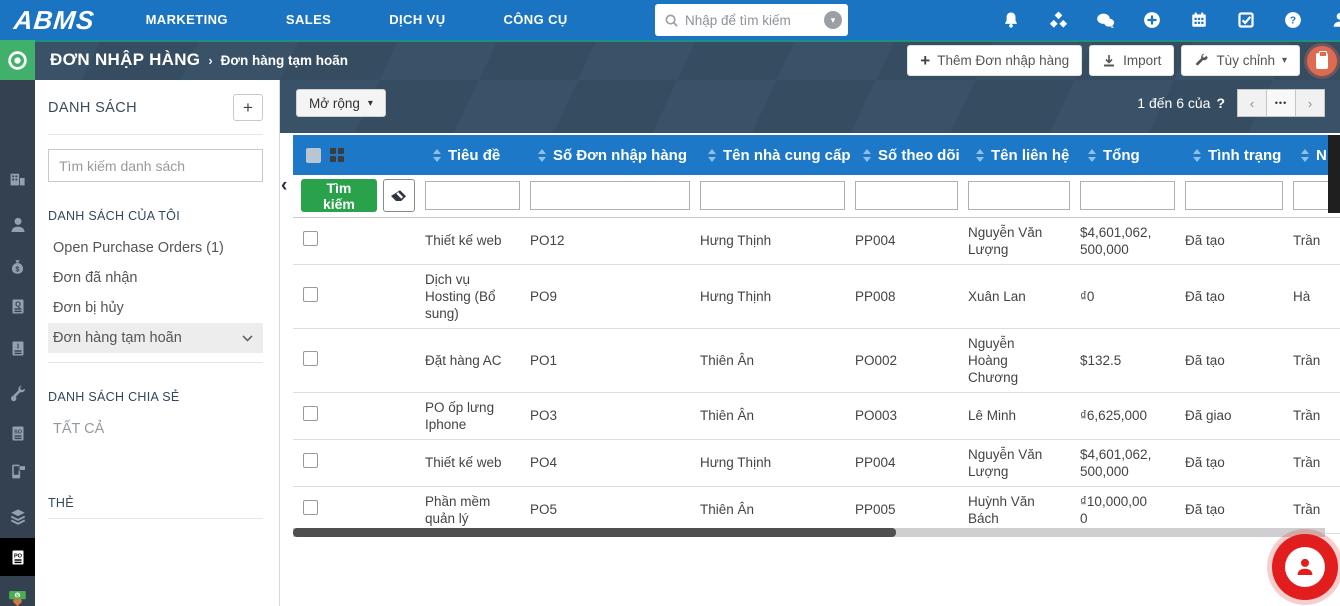 This screenshot has width=1340, height=606. Describe the element at coordinates (155, 278) in the screenshot. I see `sidebar-item-don-da-nhan: Đơn đã nhận` at that location.